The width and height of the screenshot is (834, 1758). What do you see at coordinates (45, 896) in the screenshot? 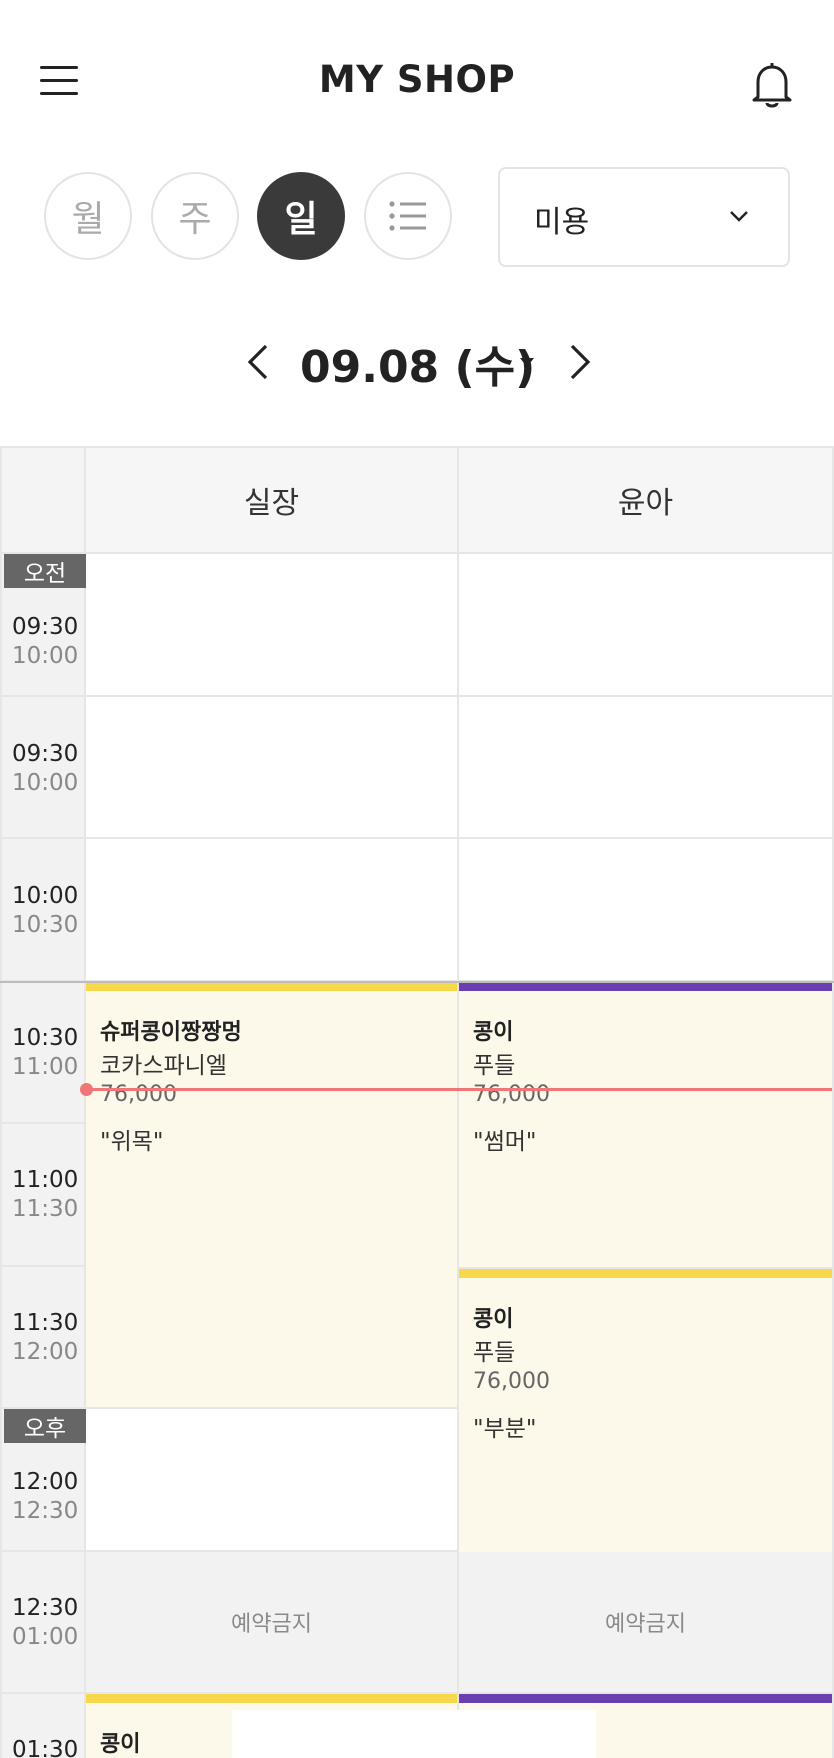
I see `time-start: 10:00` at bounding box center [45, 896].